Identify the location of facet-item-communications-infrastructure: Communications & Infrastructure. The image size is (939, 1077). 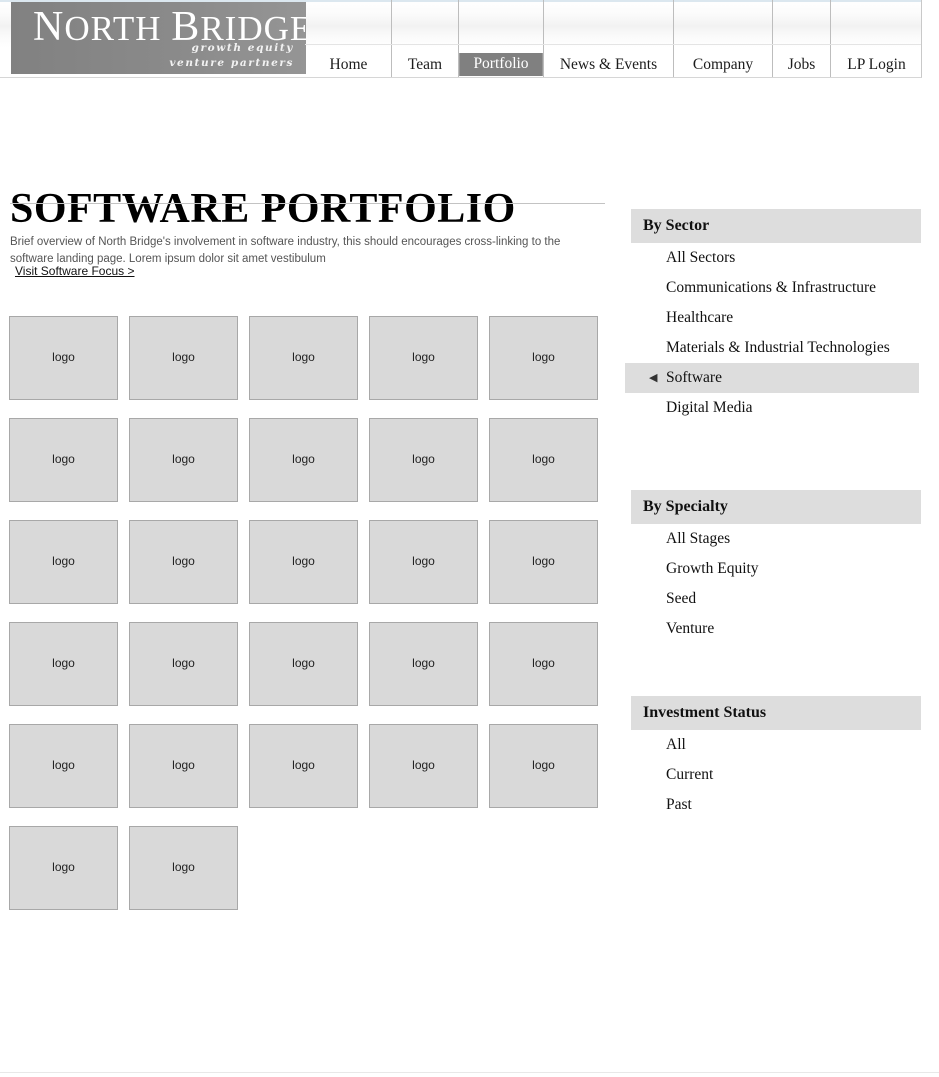
(776, 288).